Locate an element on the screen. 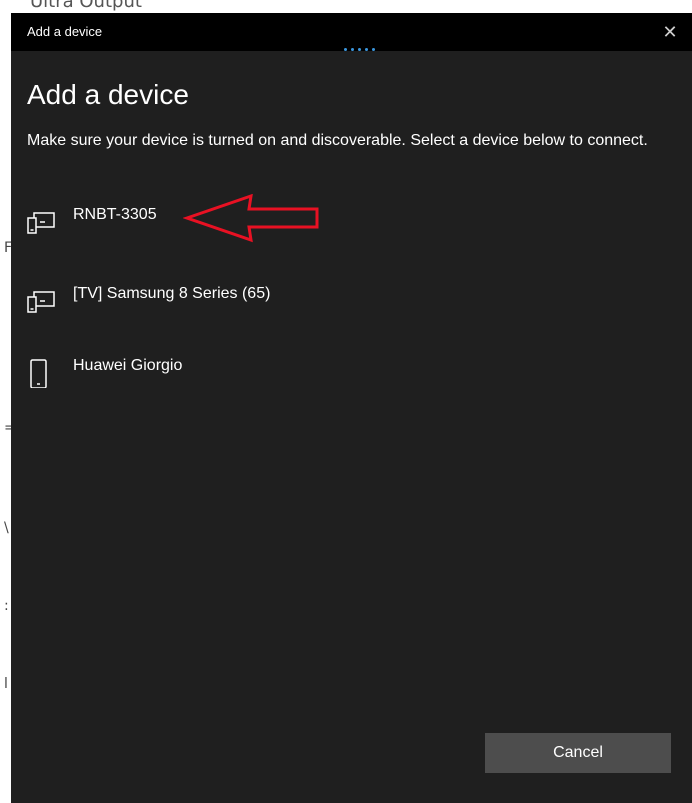 Image resolution: width=692 pixels, height=803 pixels. background-page-fragment: : is located at coordinates (6, 606).